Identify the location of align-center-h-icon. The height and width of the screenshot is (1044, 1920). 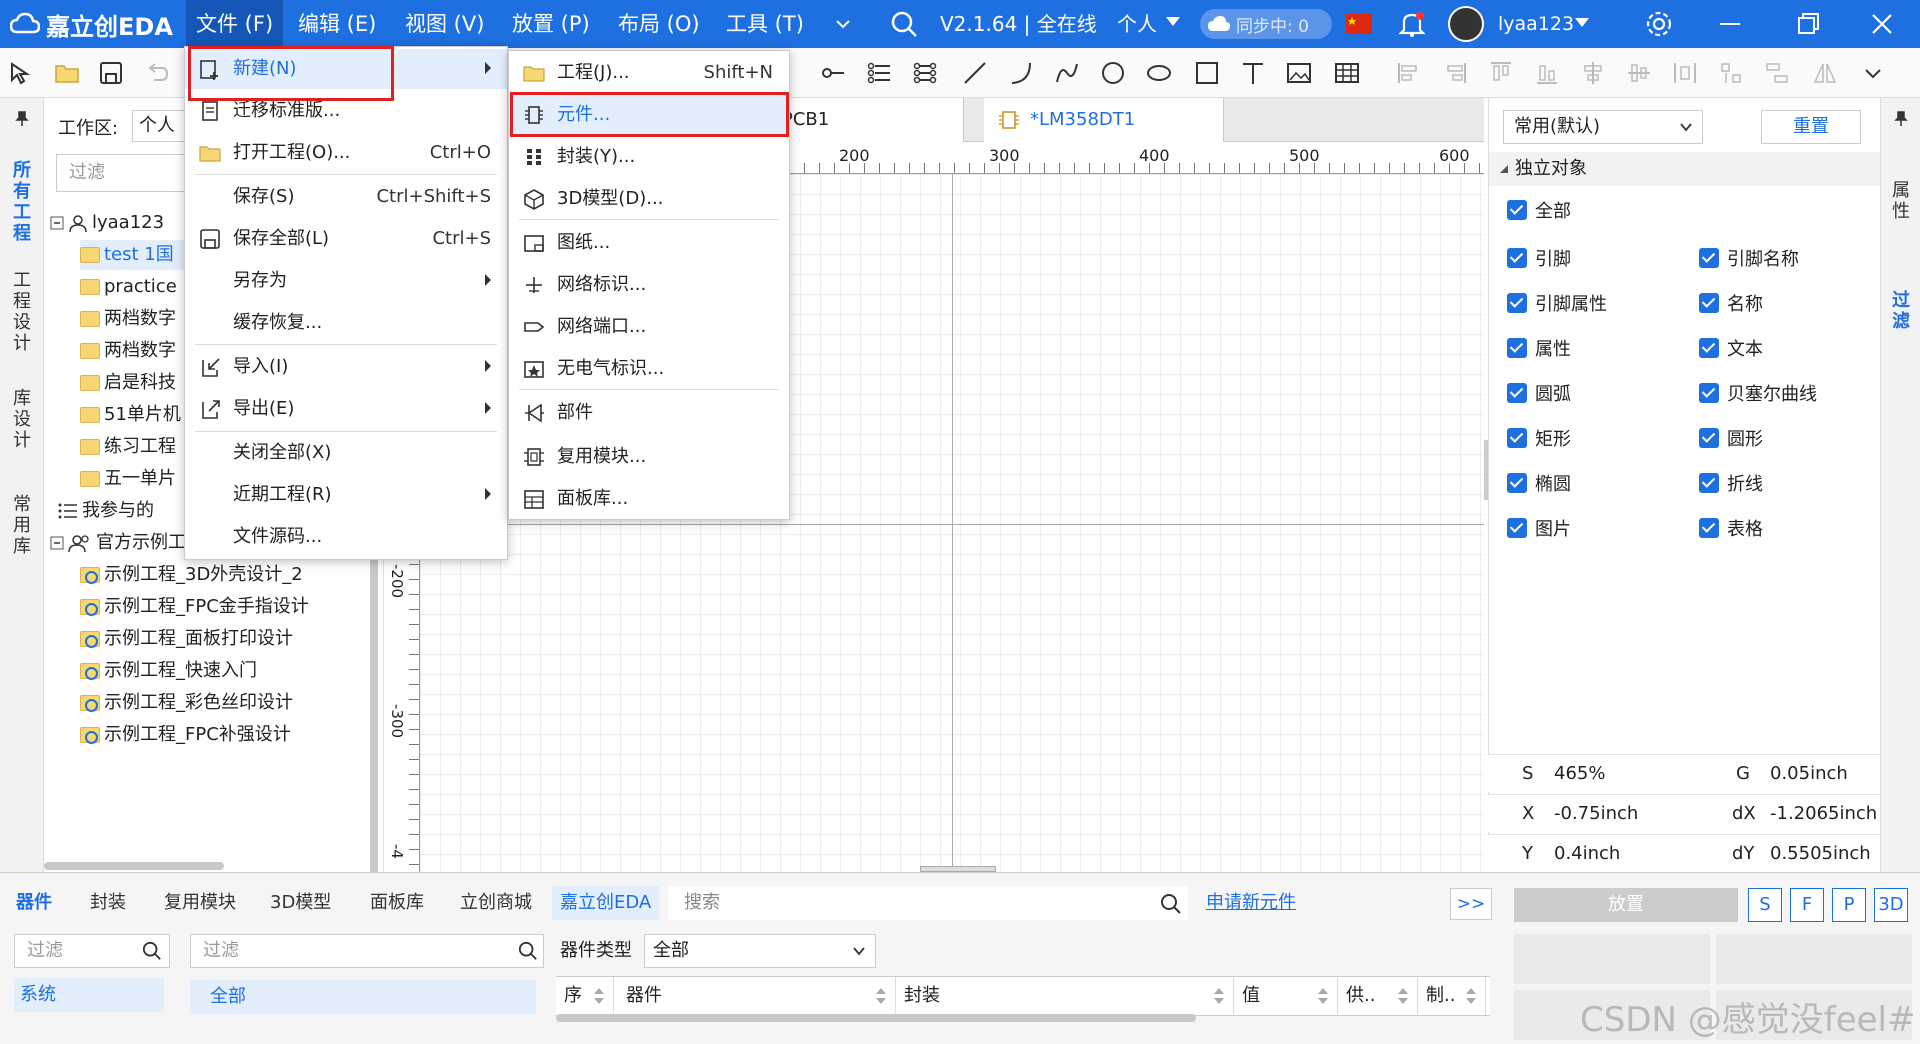
(1593, 73).